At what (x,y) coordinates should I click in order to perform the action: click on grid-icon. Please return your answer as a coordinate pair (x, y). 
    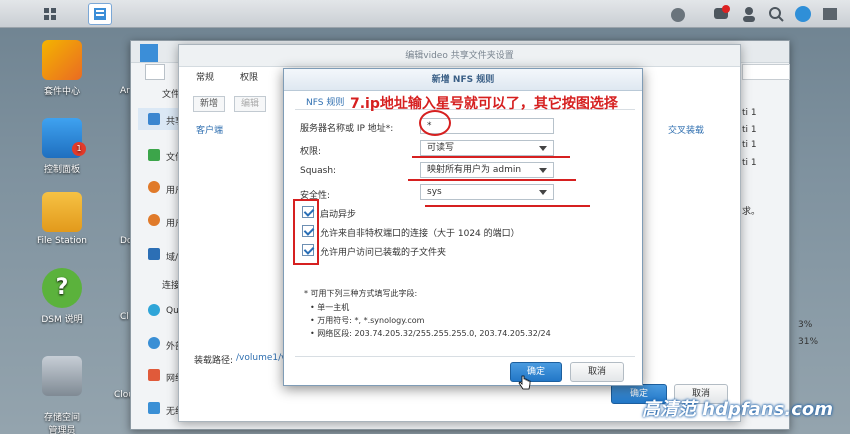
    Looking at the image, I should click on (50, 14).